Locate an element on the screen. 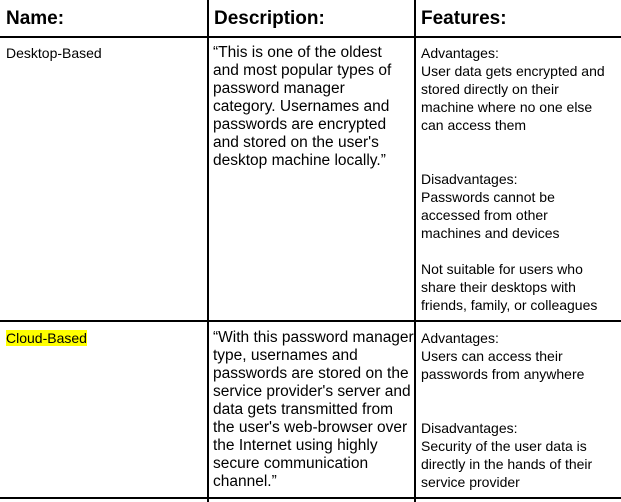  text-line: Security of the user data is is located at coordinates (504, 446).